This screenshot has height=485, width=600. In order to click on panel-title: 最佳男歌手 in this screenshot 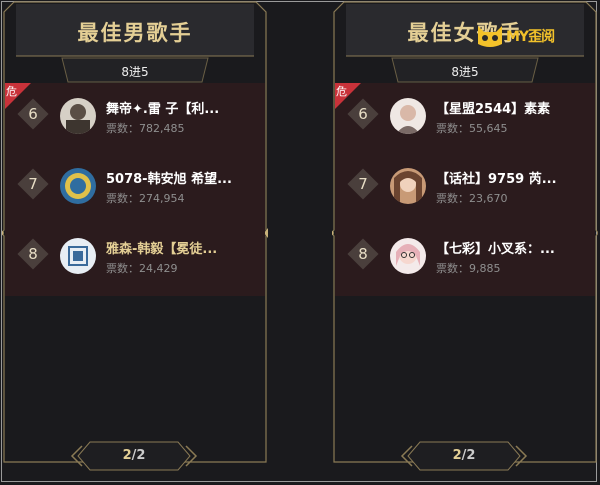, I will do `click(135, 33)`.